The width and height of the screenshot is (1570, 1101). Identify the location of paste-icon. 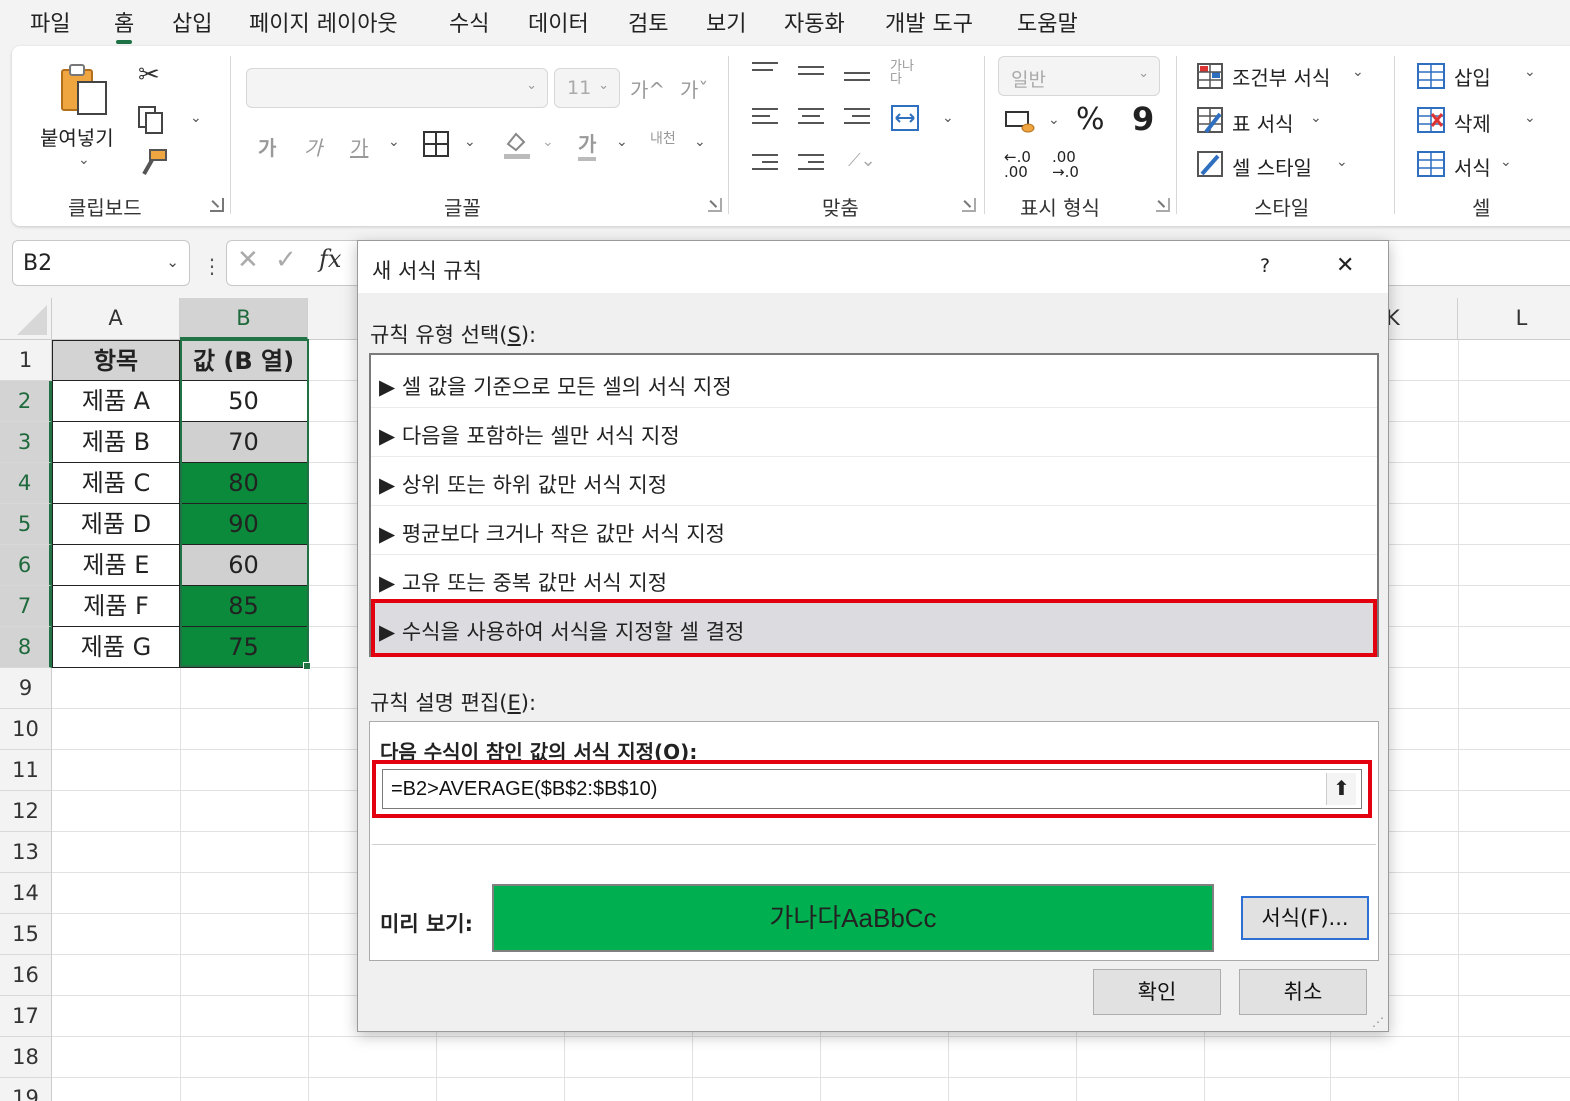
(84, 92).